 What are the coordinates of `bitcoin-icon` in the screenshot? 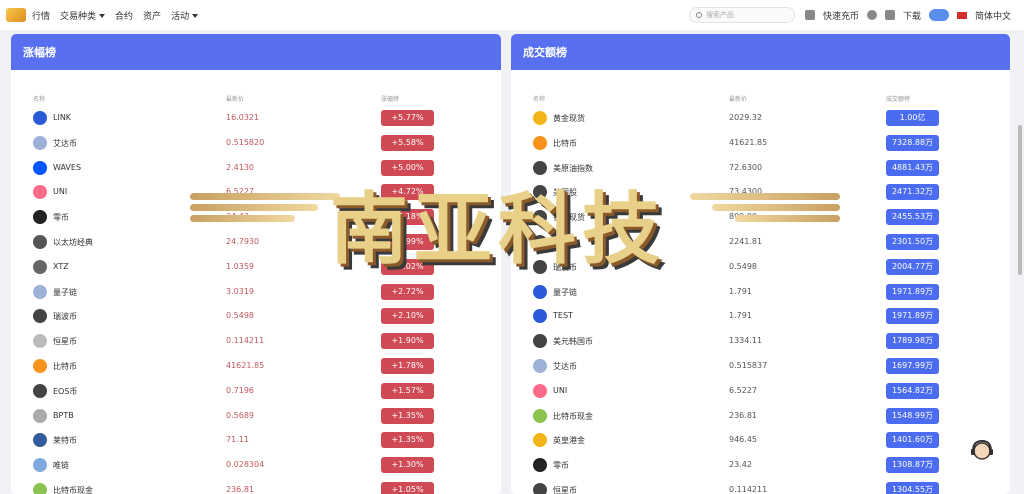 It's located at (540, 142).